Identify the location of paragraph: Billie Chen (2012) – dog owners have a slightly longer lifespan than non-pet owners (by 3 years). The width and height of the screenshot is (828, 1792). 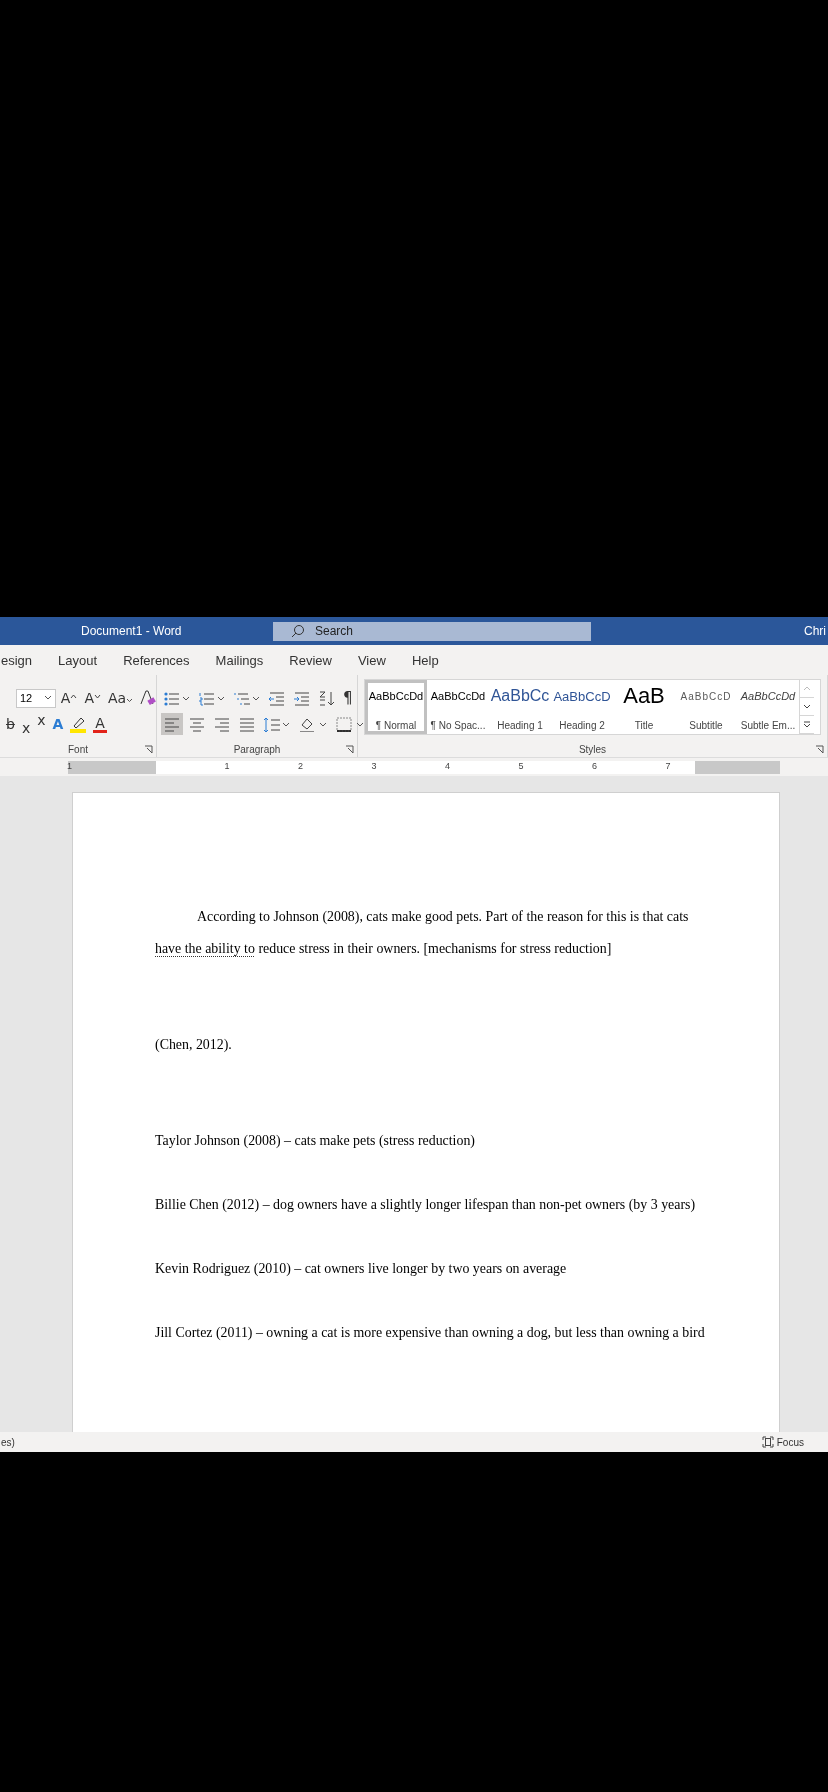
(426, 1205).